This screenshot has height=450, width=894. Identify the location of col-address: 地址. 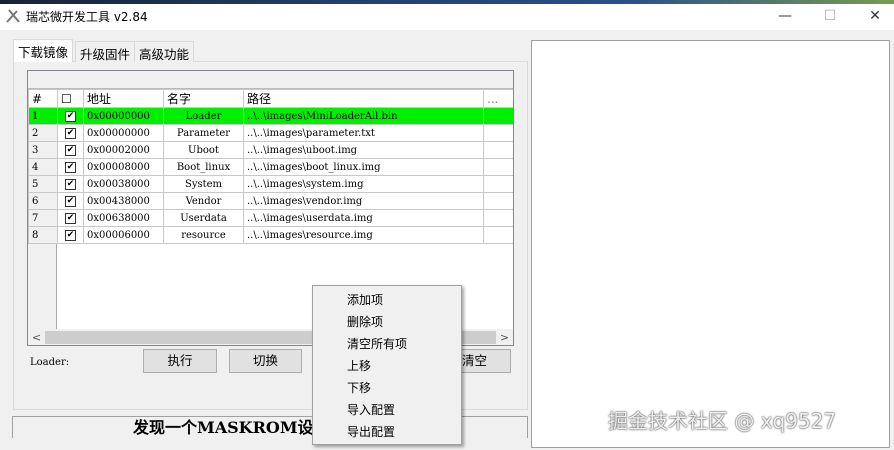
(123, 98).